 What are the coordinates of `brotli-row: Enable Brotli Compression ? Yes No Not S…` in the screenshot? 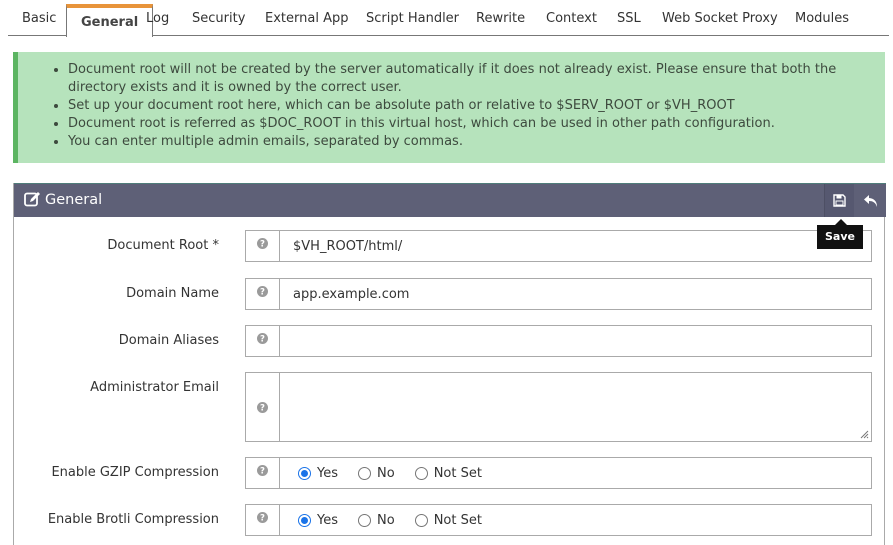 It's located at (450, 520).